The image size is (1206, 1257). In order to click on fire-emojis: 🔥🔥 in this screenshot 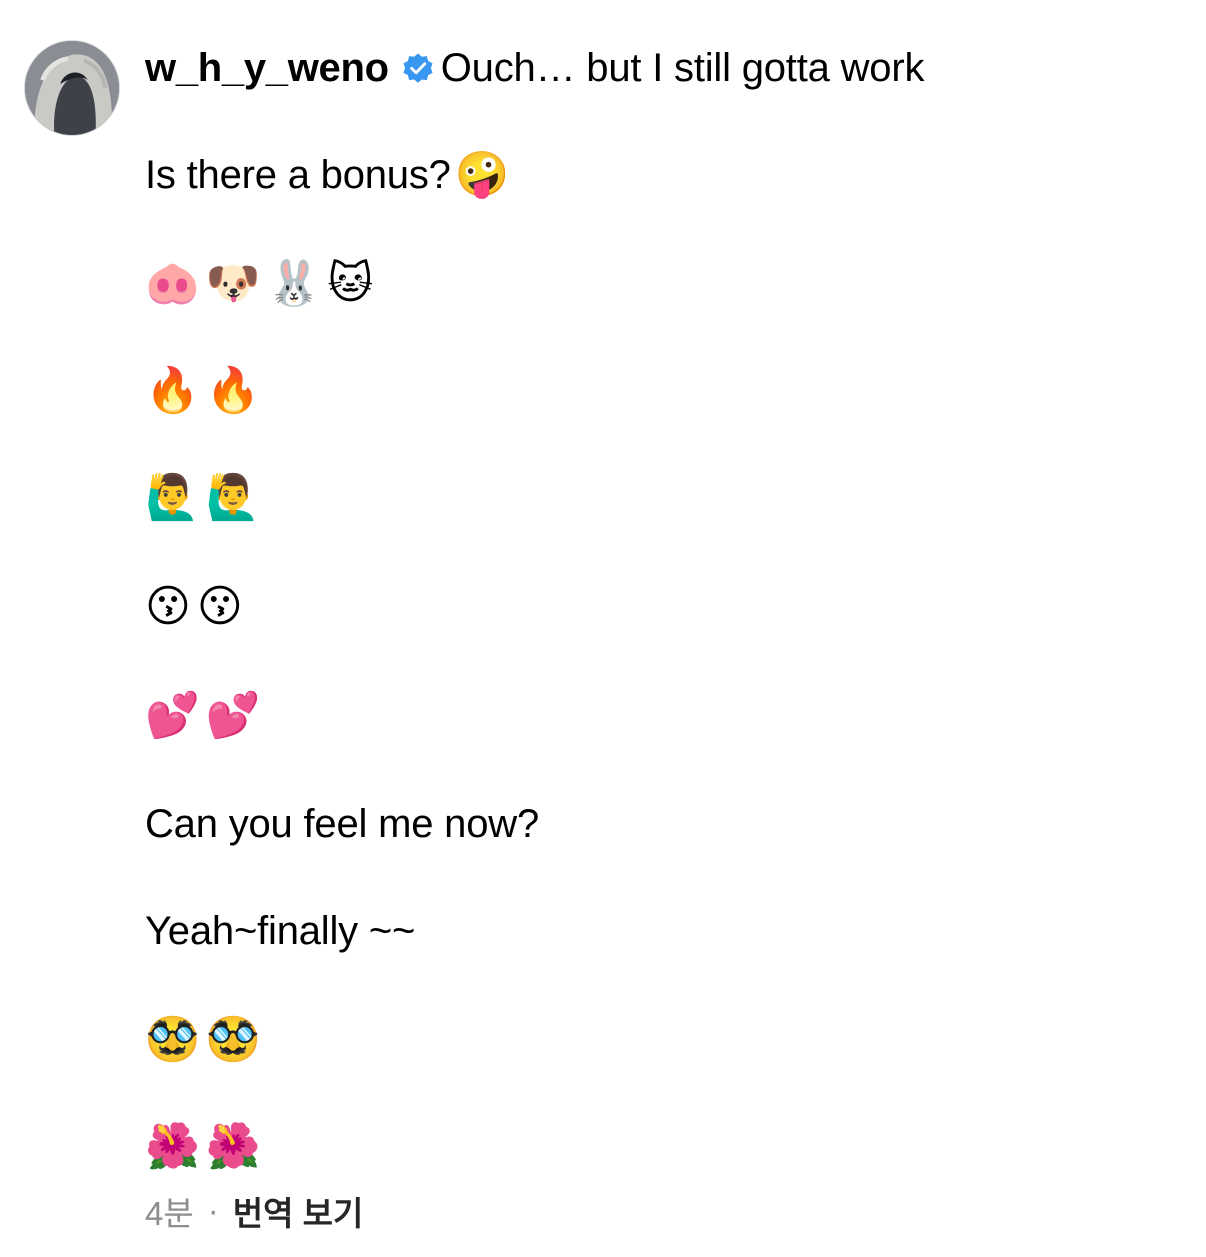, I will do `click(206, 390)`.